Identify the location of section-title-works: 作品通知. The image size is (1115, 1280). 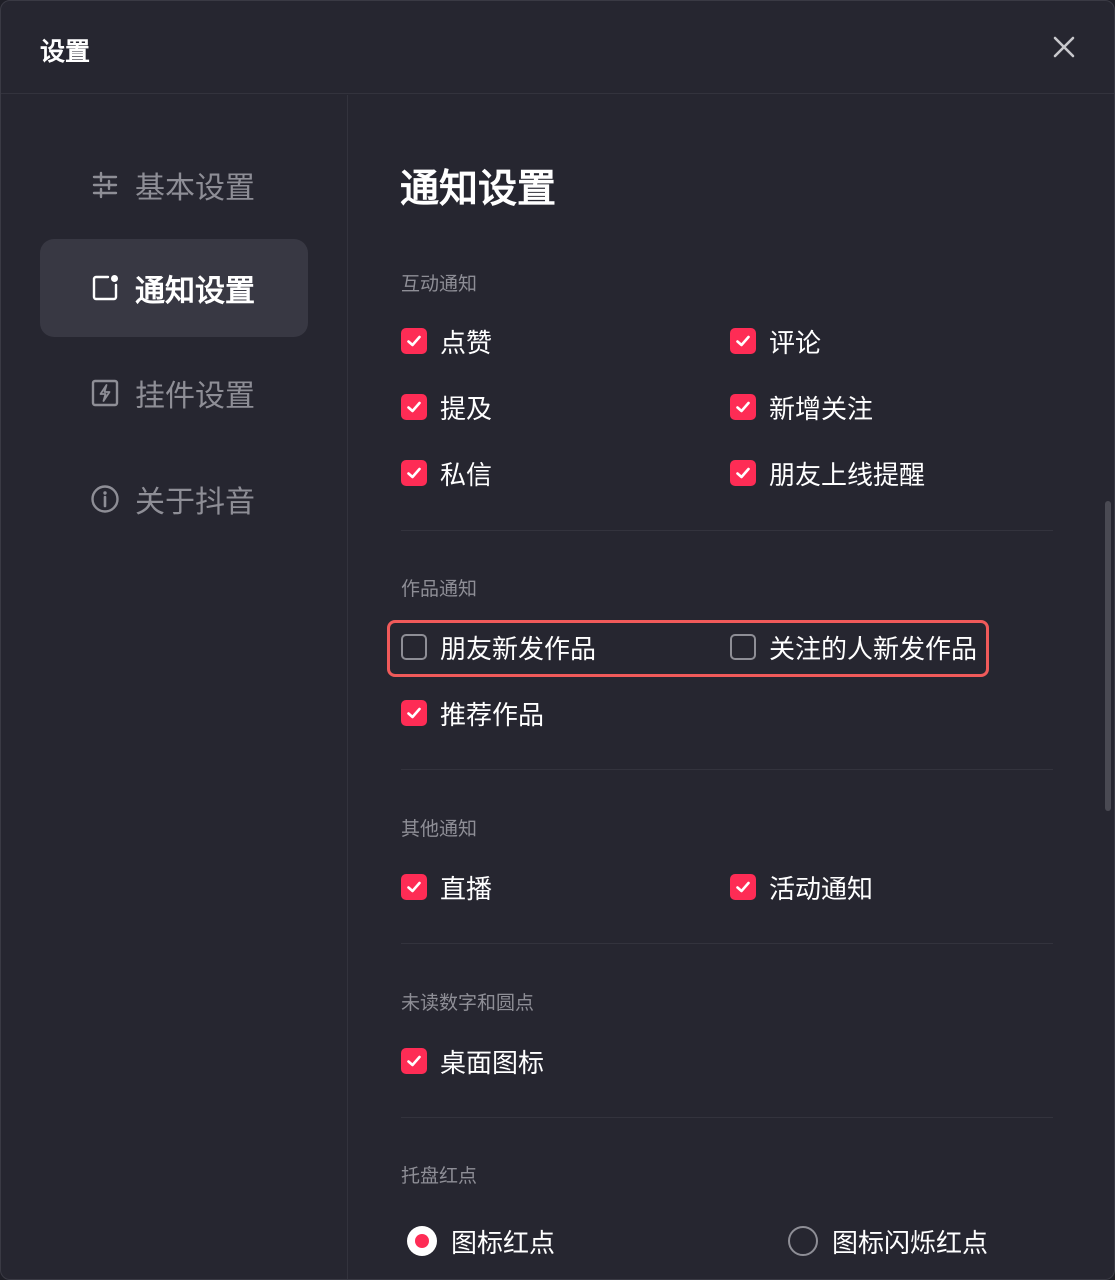
(439, 589).